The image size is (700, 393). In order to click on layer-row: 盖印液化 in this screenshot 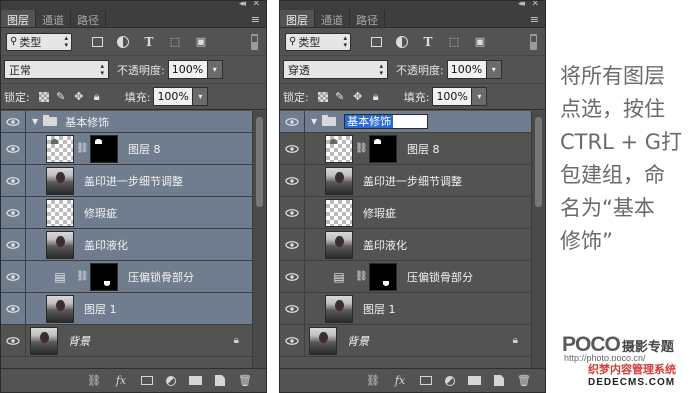, I will do `click(406, 245)`.